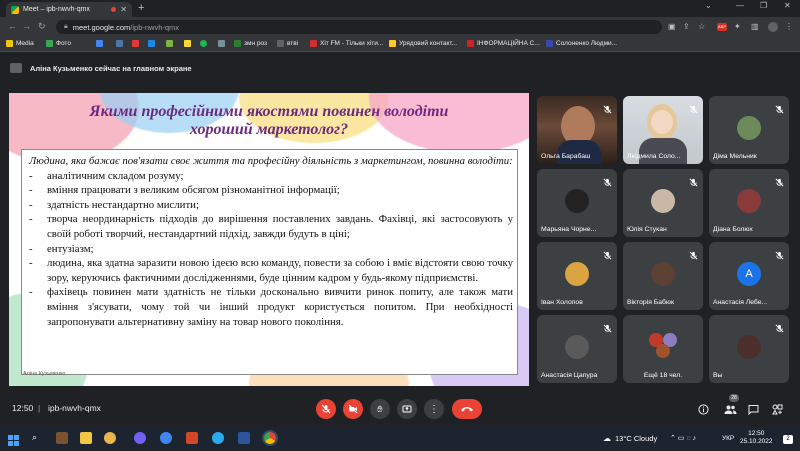 This screenshot has width=800, height=451. I want to click on search-icon: ⌕, so click(38, 438).